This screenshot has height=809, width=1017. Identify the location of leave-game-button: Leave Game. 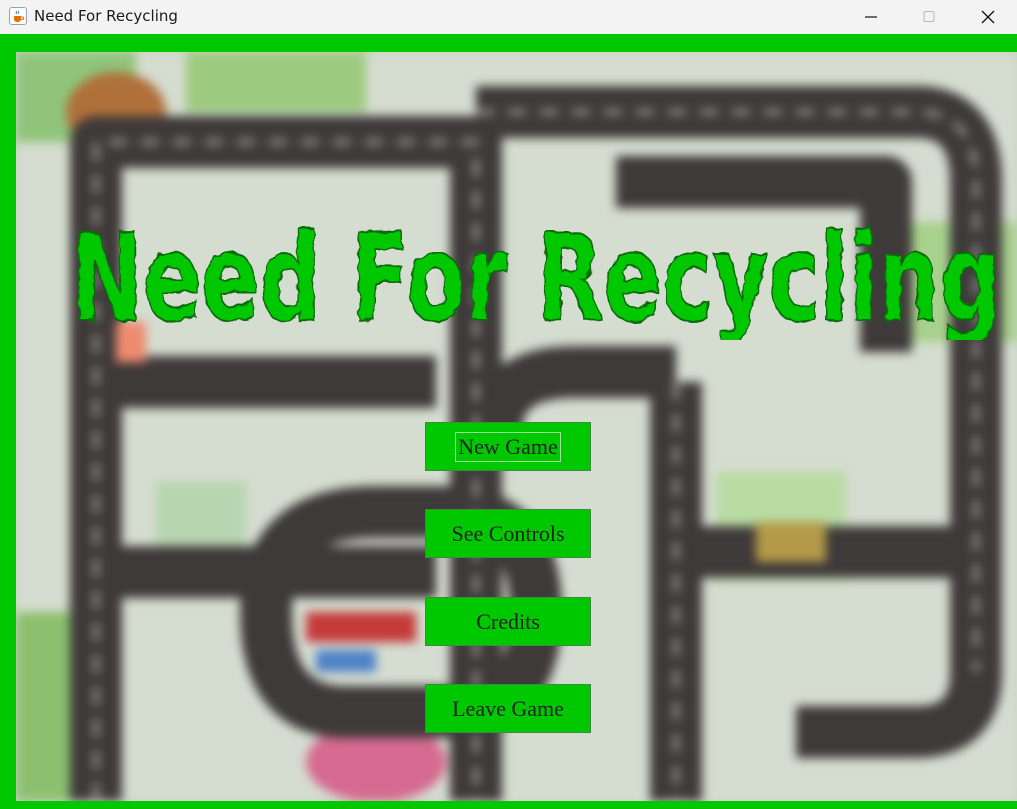
(508, 708).